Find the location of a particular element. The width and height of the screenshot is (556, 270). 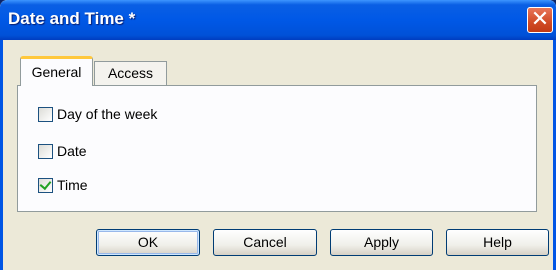

close-icon: ✕ is located at coordinates (540, 19).